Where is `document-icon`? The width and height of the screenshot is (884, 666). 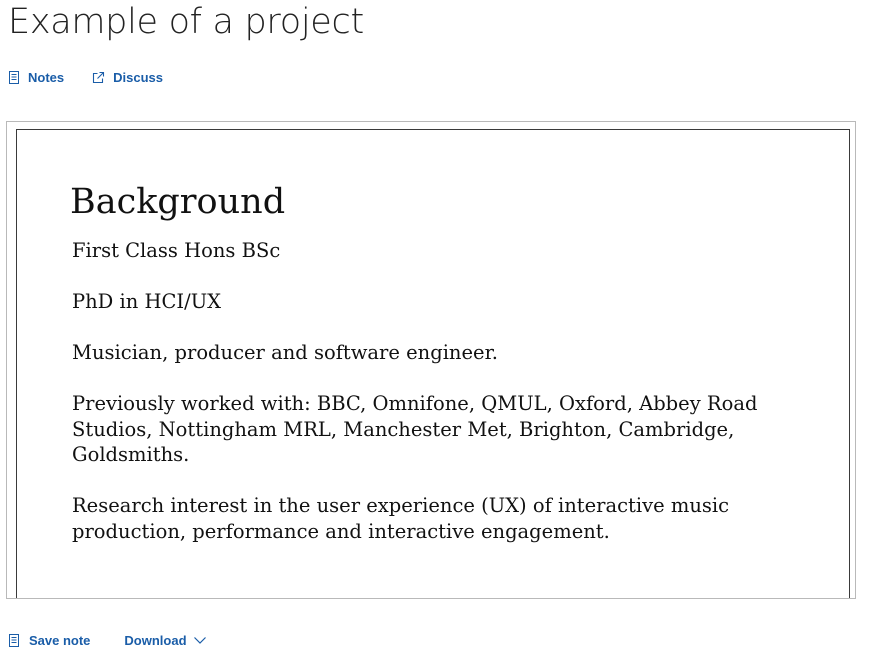
document-icon is located at coordinates (14, 640).